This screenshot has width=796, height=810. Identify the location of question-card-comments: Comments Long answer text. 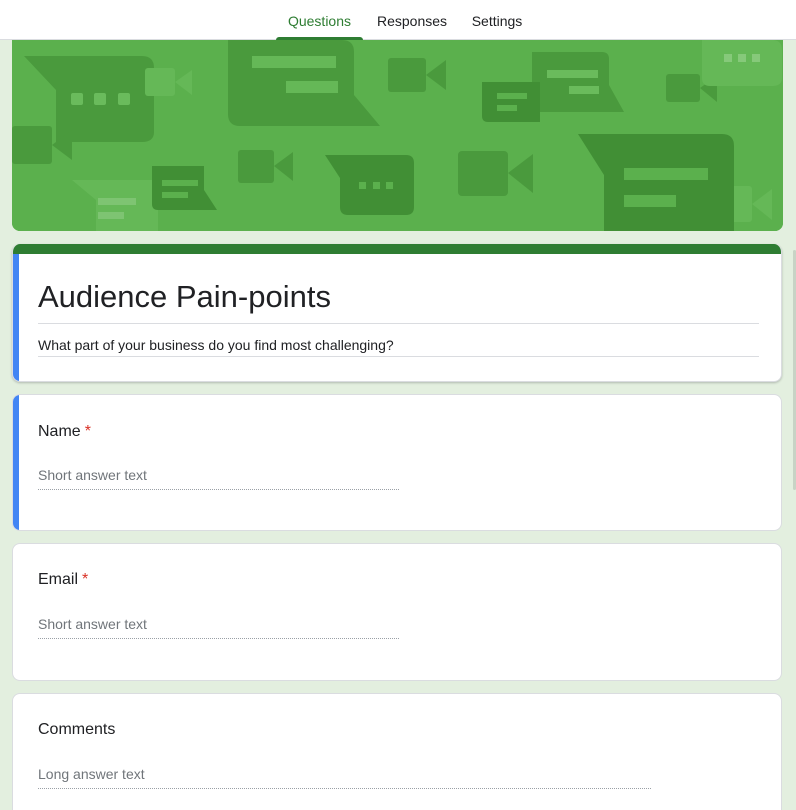
(397, 751).